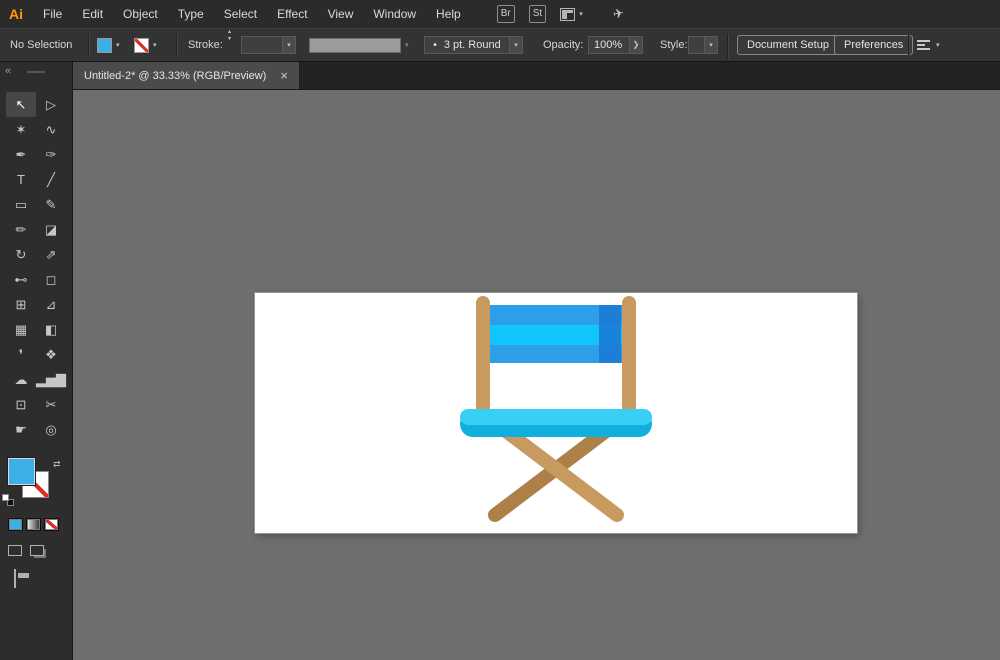 The image size is (1000, 660). What do you see at coordinates (359, 45) in the screenshot?
I see `width-profile-dropdown: ▾` at bounding box center [359, 45].